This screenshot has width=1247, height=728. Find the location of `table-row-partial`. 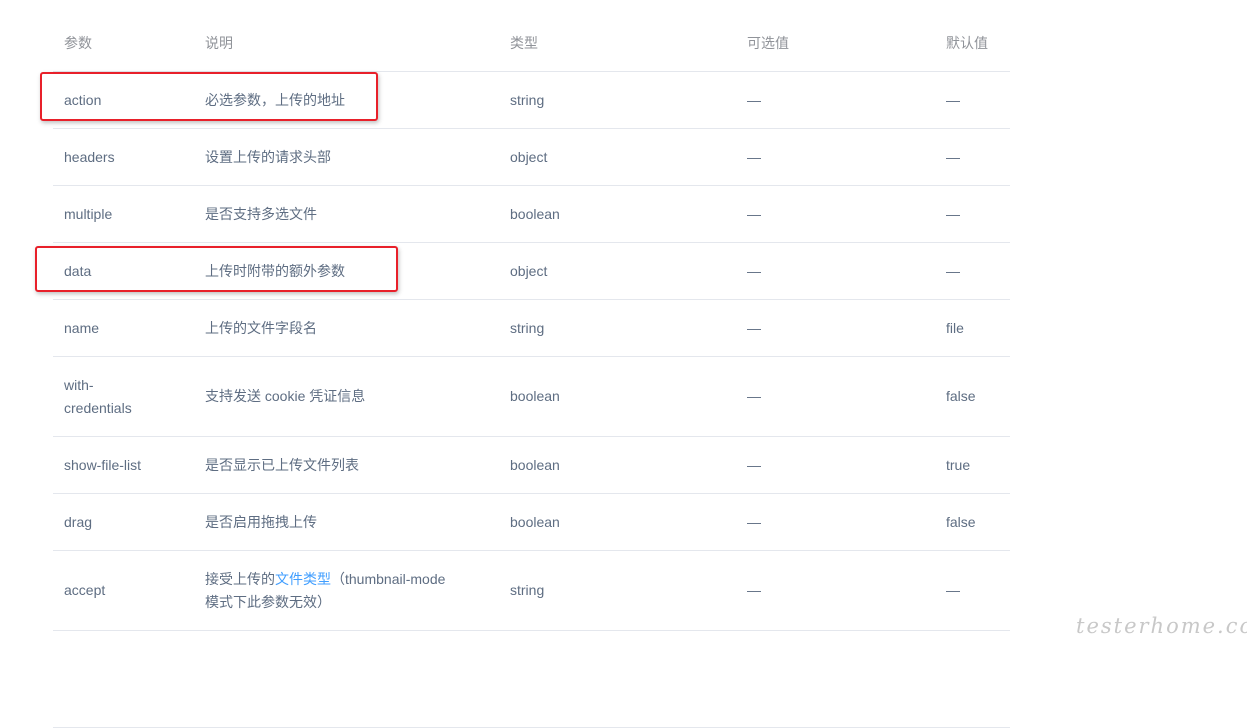

table-row-partial is located at coordinates (531, 679).